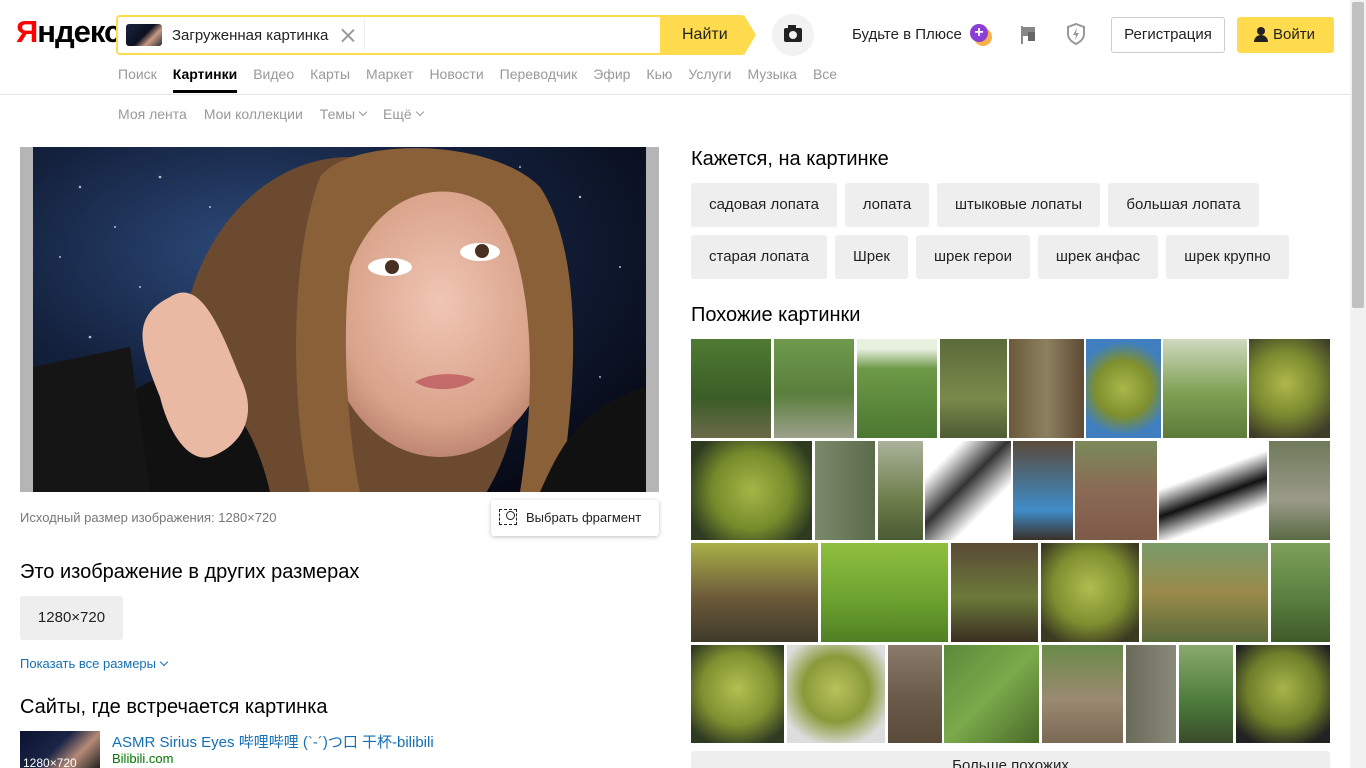  What do you see at coordinates (764, 205) in the screenshot?
I see `tag-chip: садовая лопата` at bounding box center [764, 205].